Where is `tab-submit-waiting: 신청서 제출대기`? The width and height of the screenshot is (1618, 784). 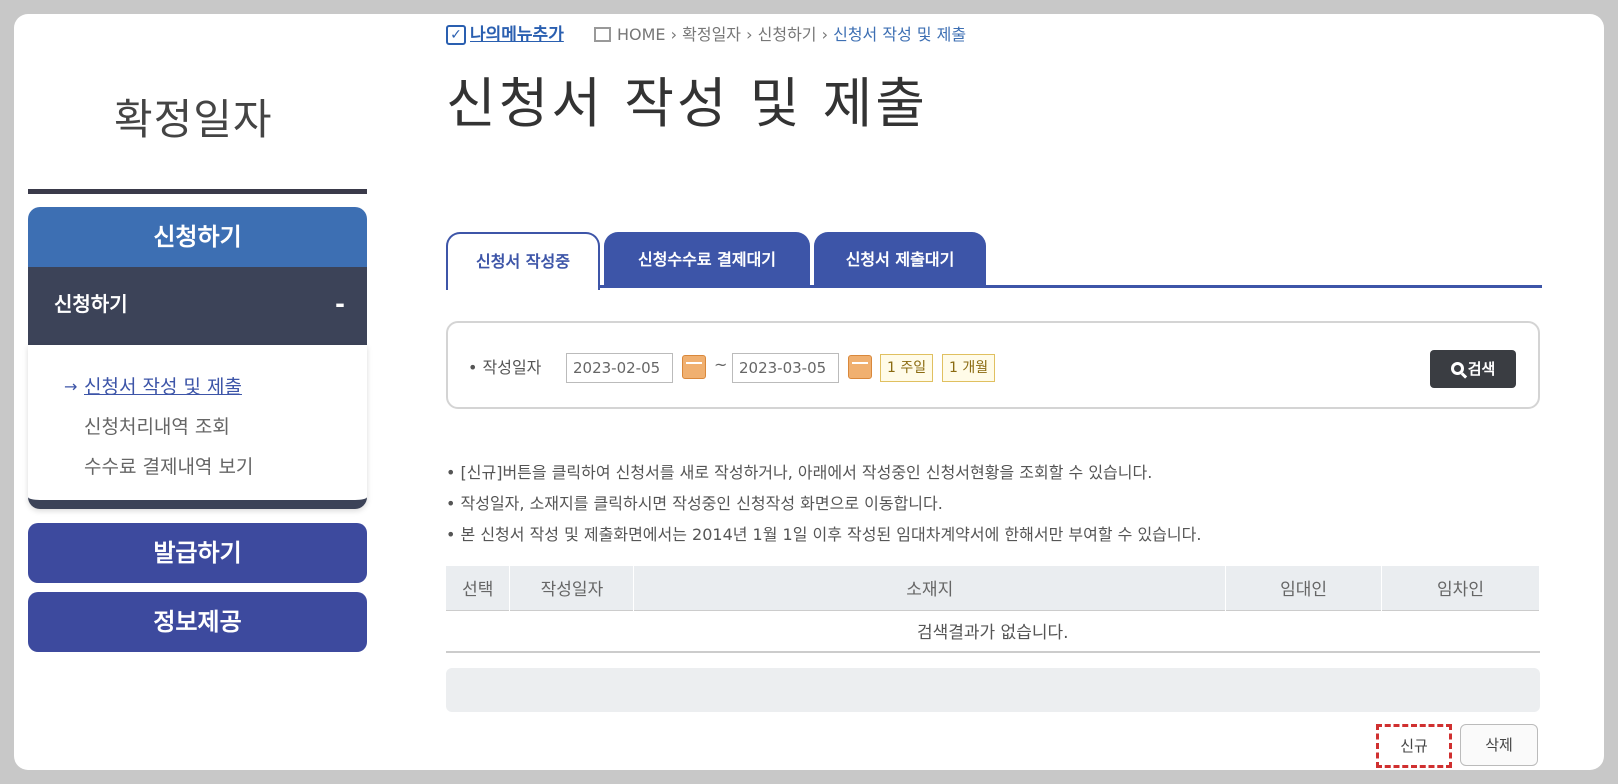
tab-submit-waiting: 신청서 제출대기 is located at coordinates (900, 260).